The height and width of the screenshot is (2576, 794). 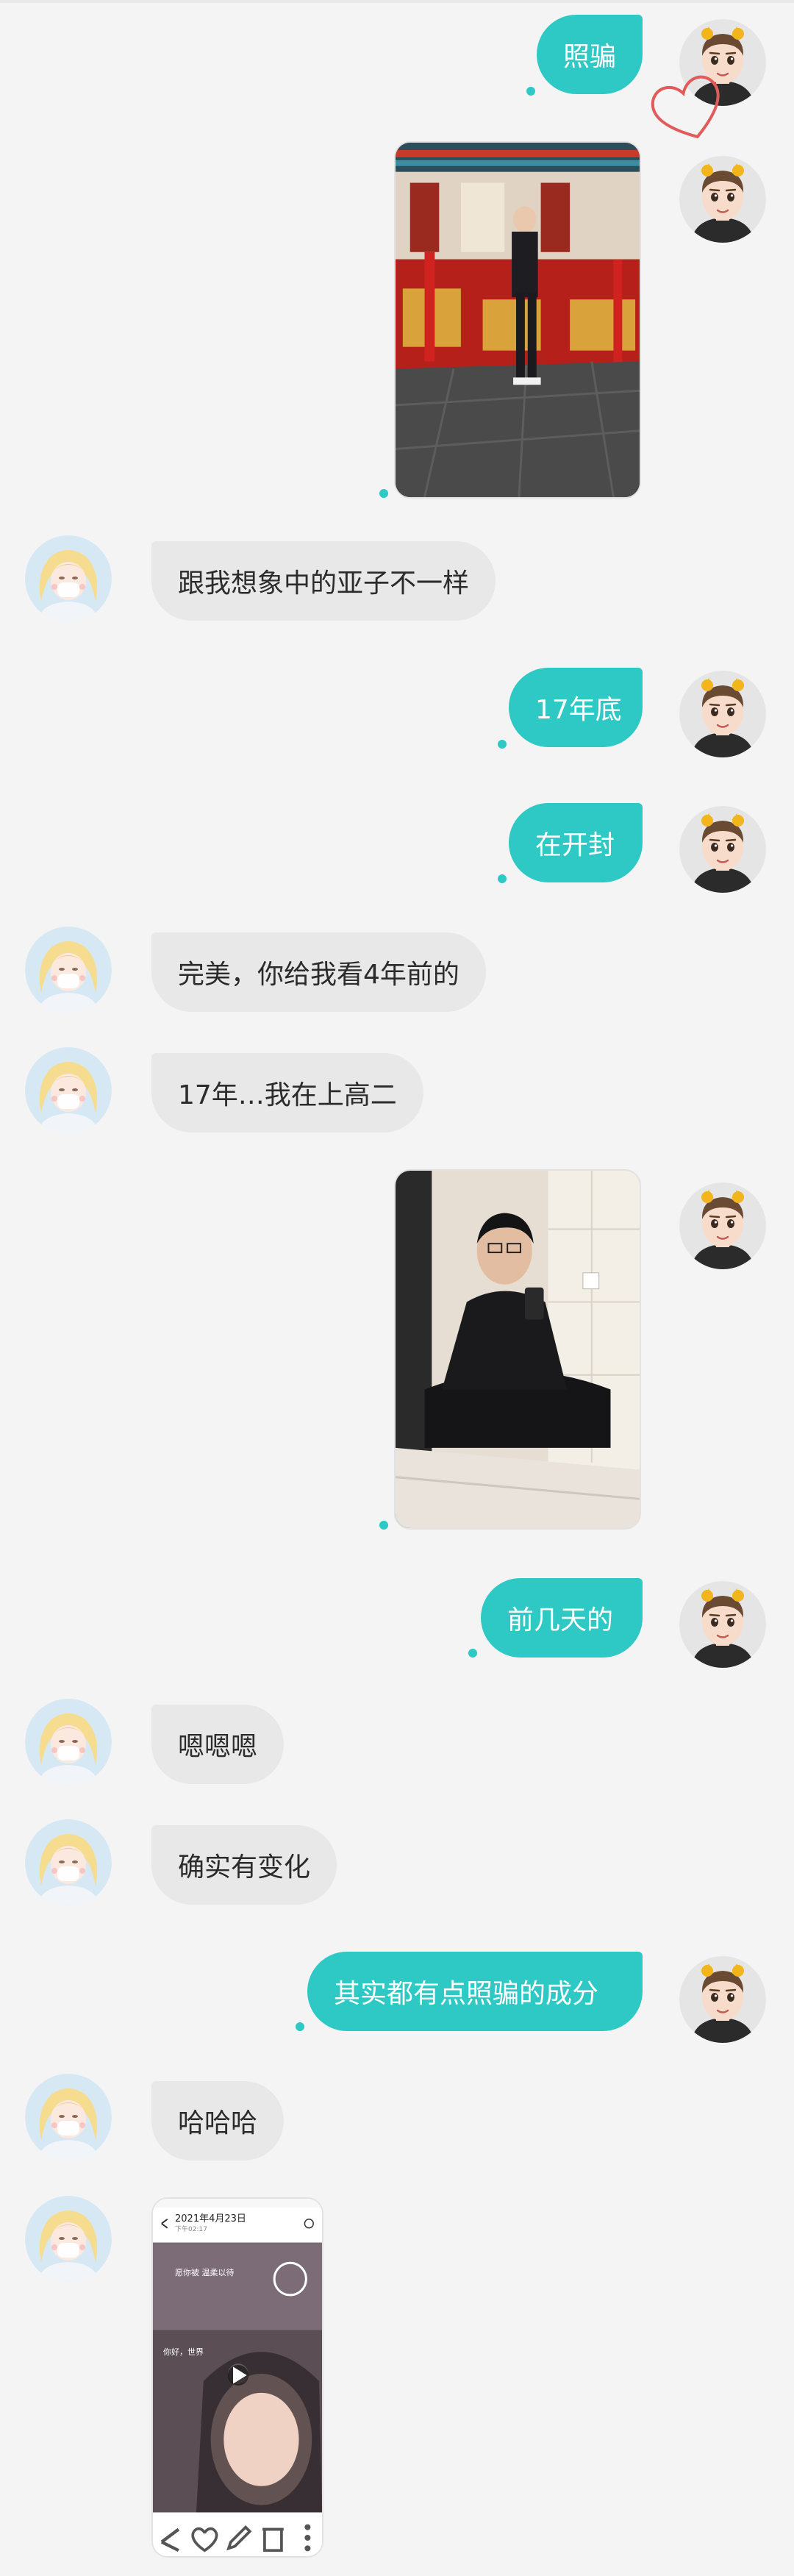 I want to click on top-divider, so click(x=397, y=1).